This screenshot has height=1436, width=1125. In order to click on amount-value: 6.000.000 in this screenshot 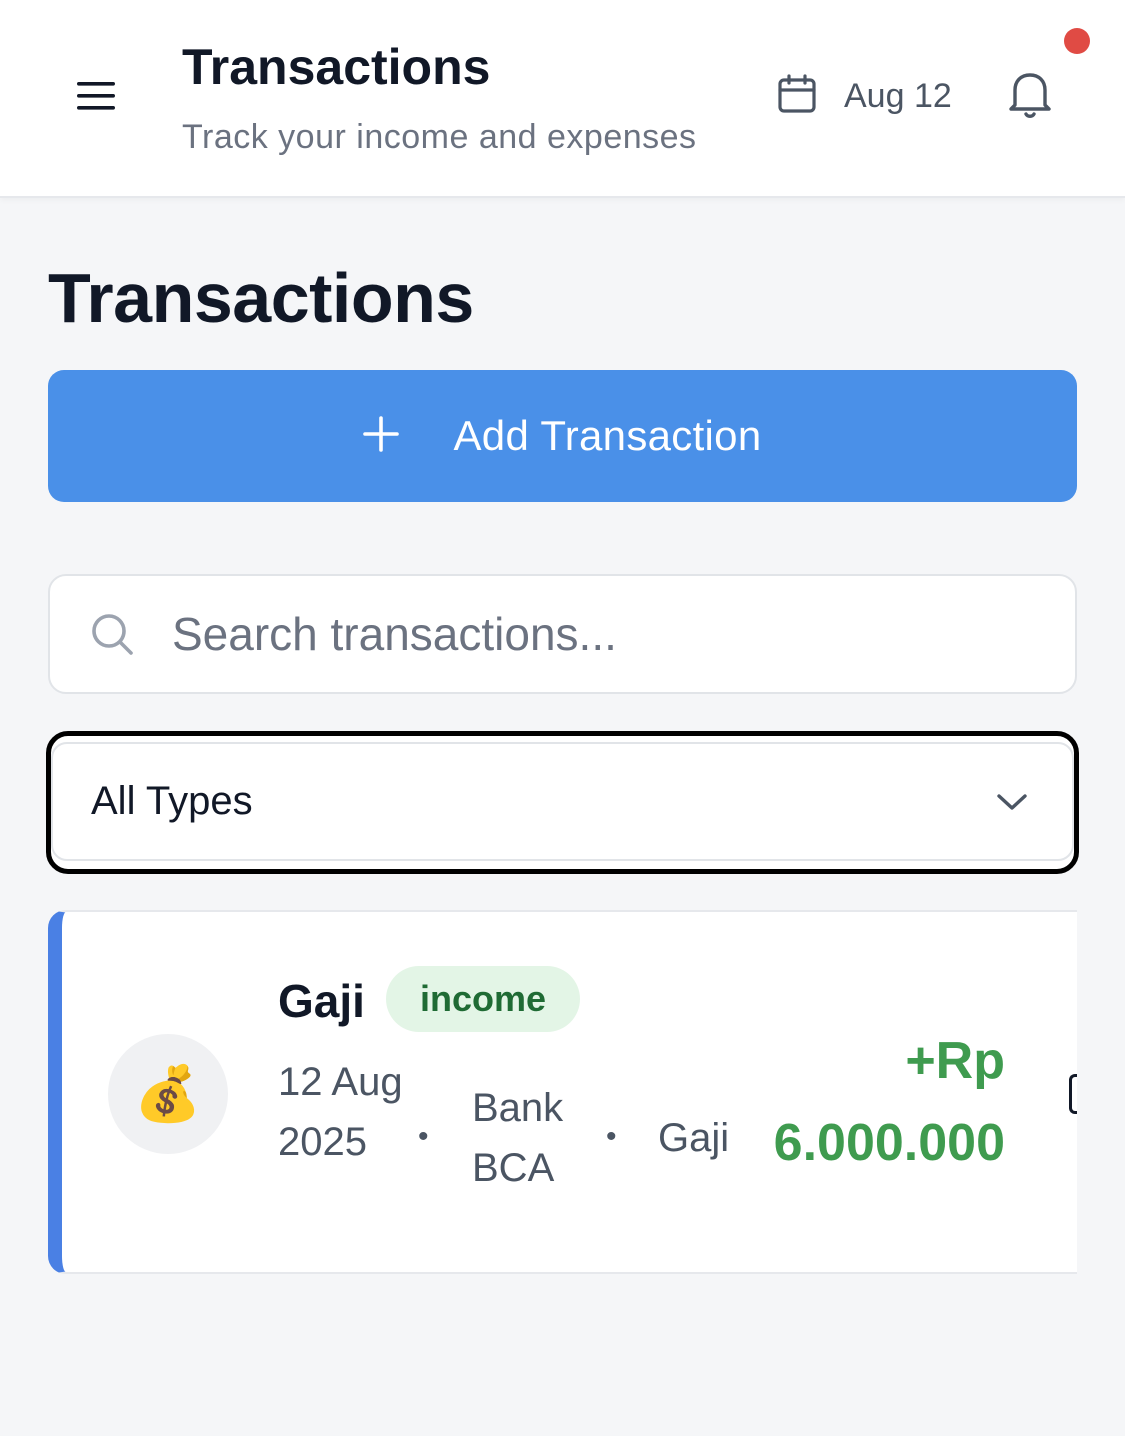, I will do `click(889, 1143)`.